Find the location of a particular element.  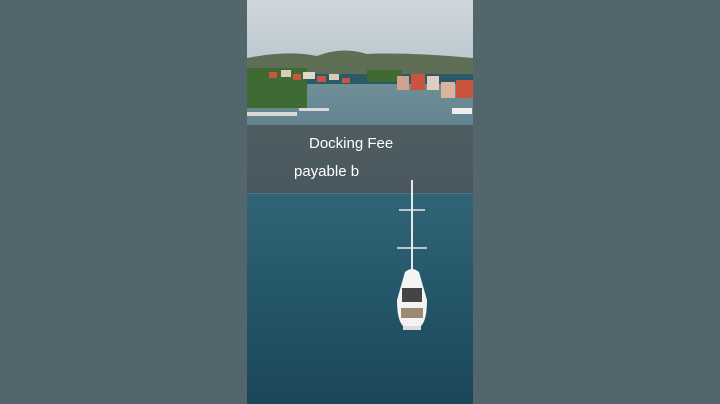

sailboat is located at coordinates (412, 255).